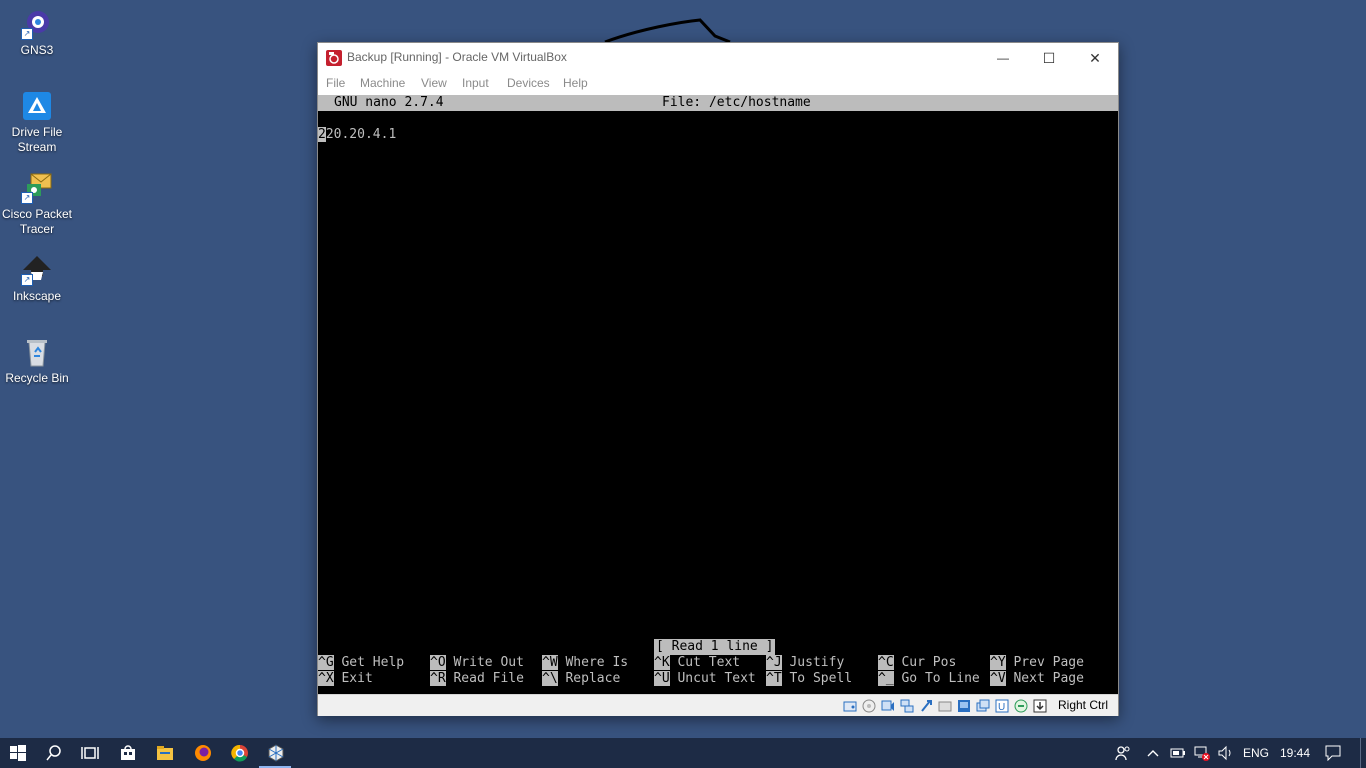 This screenshot has width=1366, height=768. I want to click on hard-disk-icon, so click(850, 706).